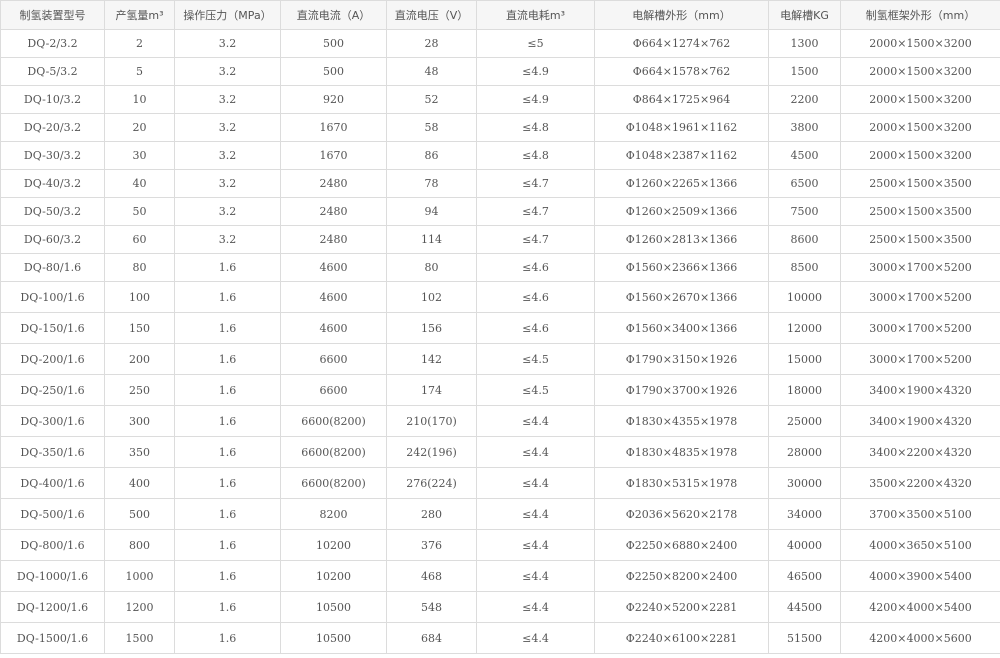  Describe the element at coordinates (804, 211) in the screenshot. I see `cell-cell-weight: 7500` at that location.